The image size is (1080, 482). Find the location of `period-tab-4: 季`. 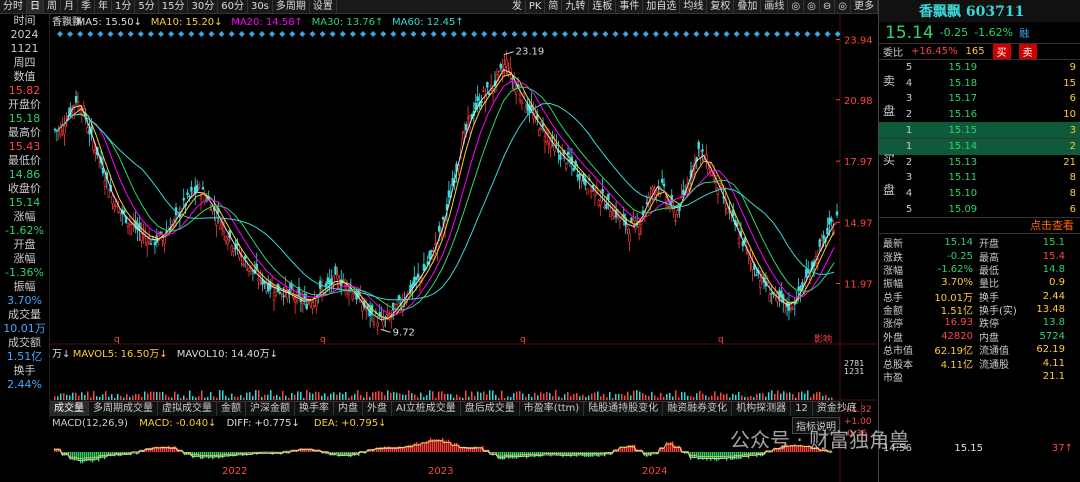

period-tab-4: 季 is located at coordinates (86, 6).